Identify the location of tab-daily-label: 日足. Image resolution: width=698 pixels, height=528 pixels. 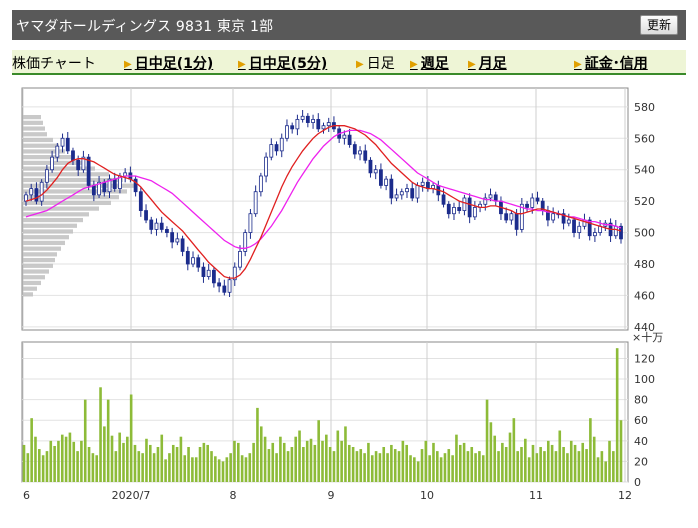
(380, 64).